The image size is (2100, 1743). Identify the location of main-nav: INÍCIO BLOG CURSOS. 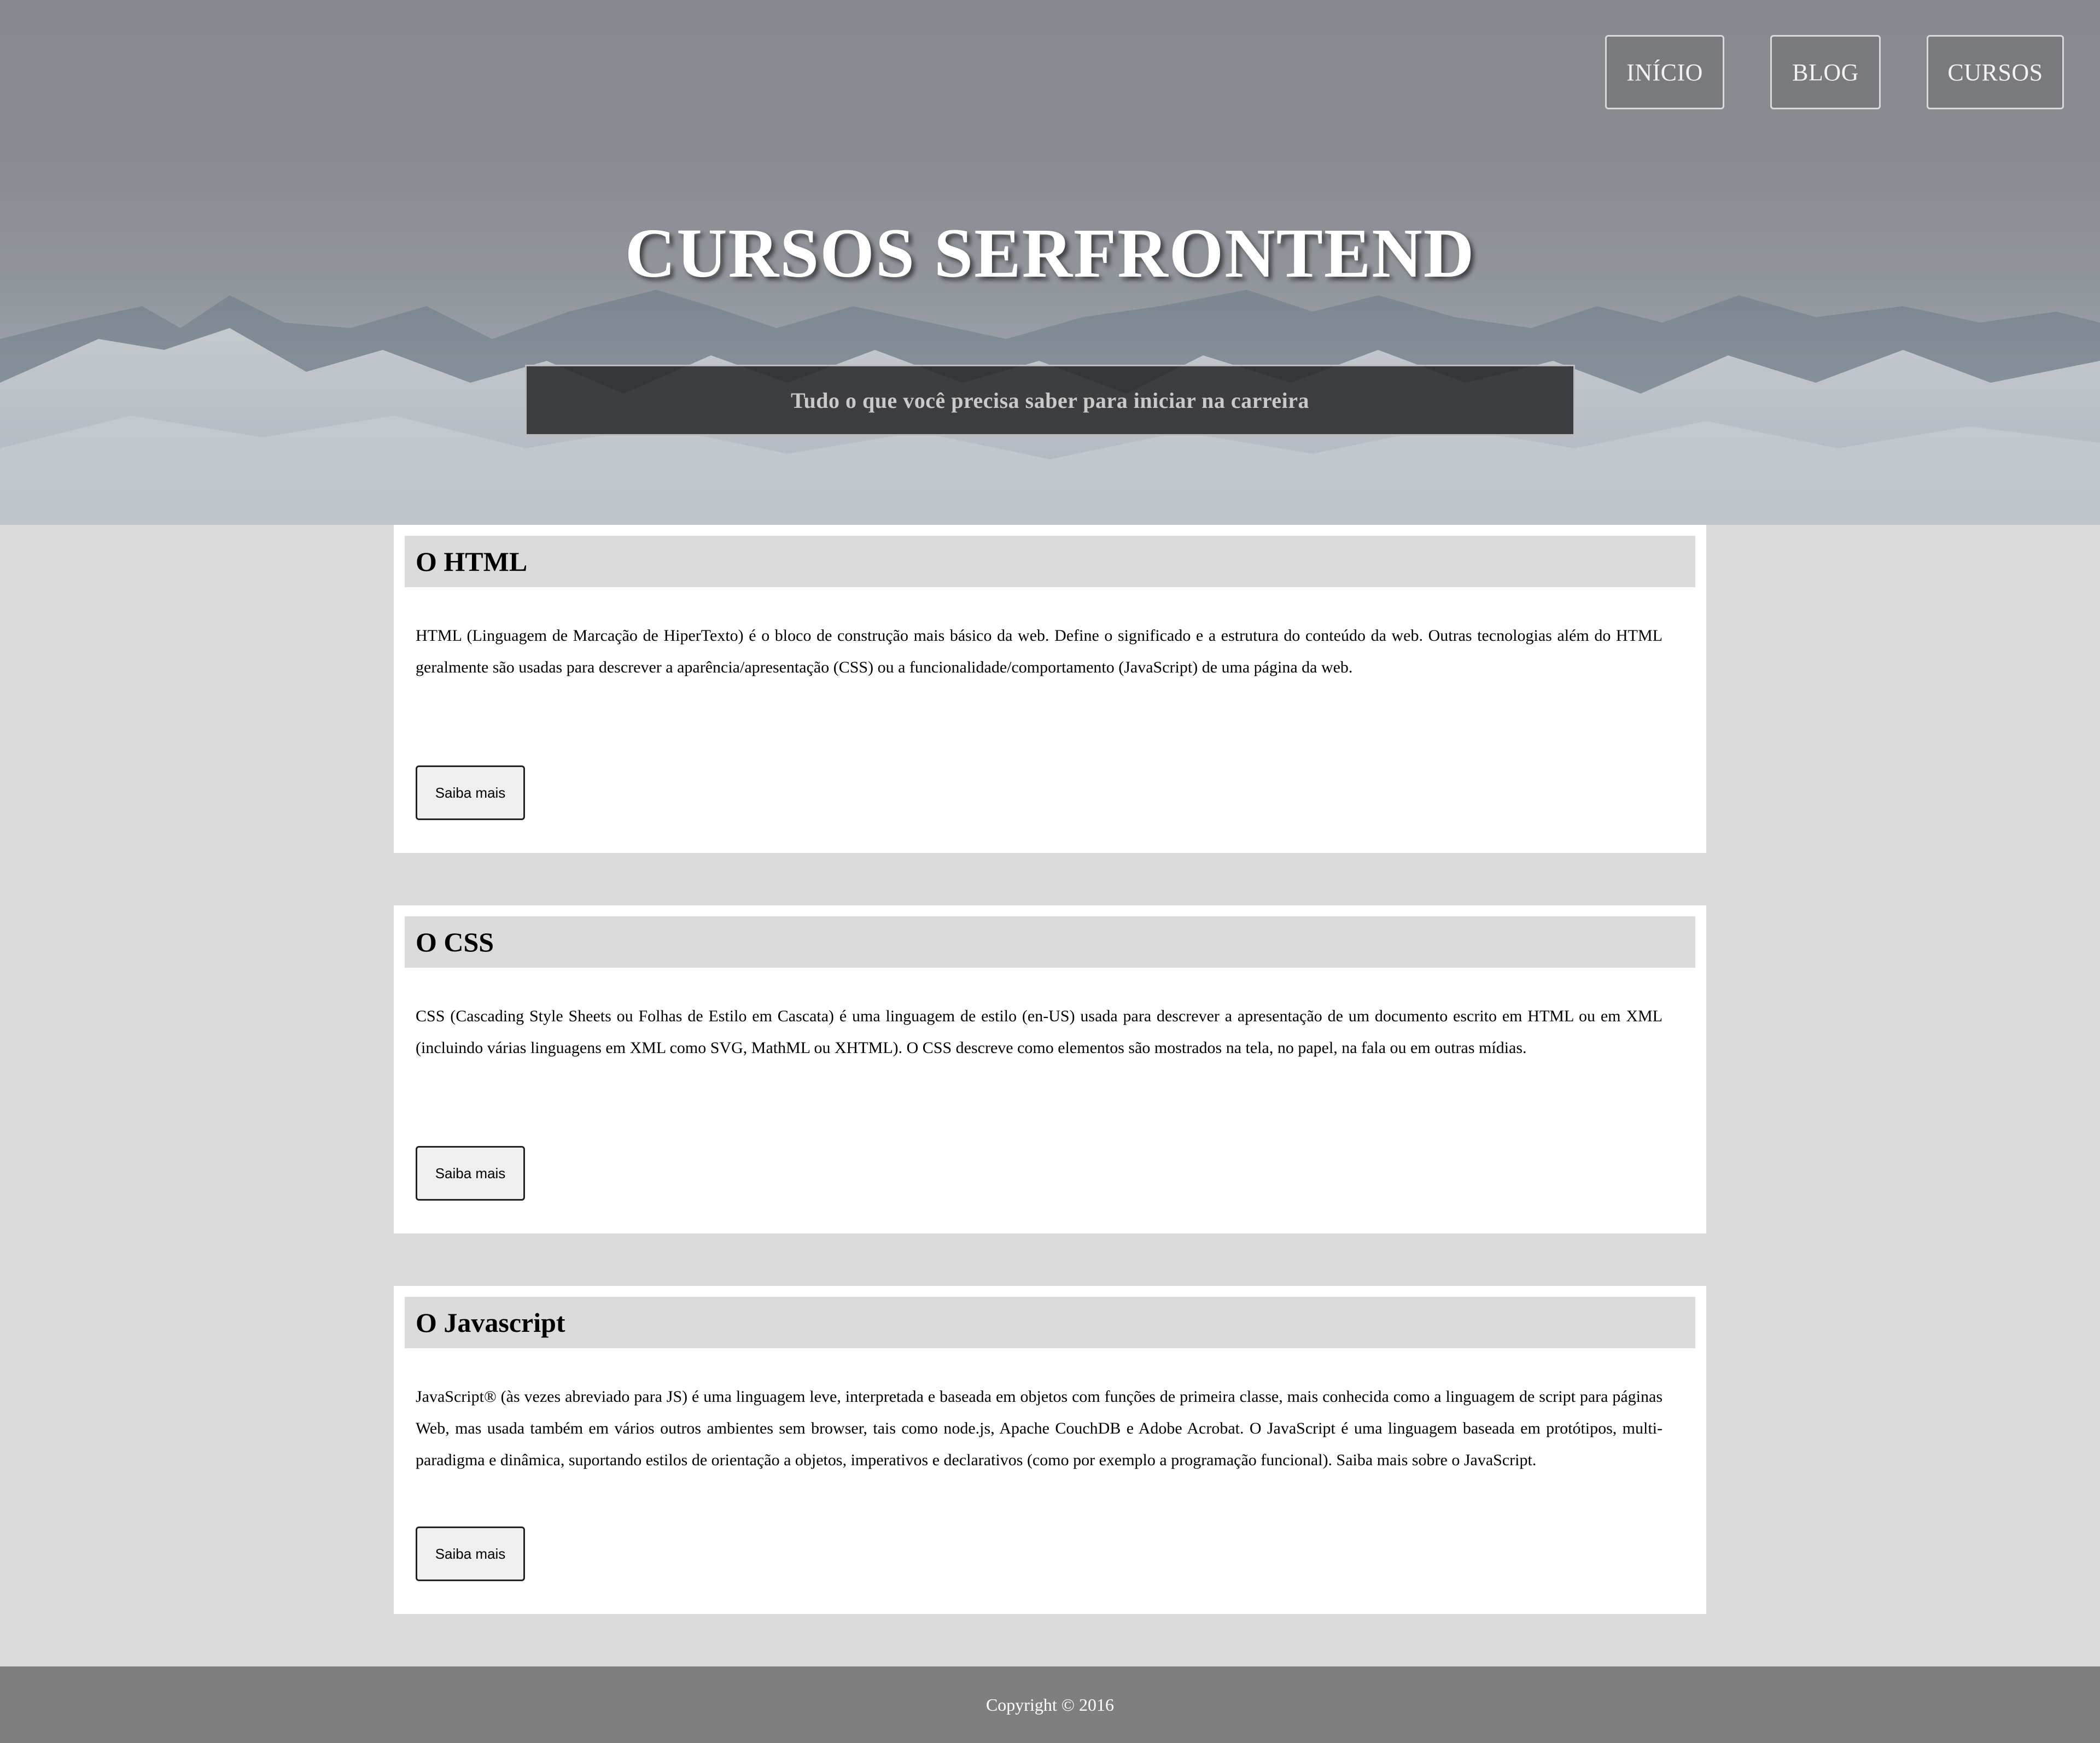
(1834, 72).